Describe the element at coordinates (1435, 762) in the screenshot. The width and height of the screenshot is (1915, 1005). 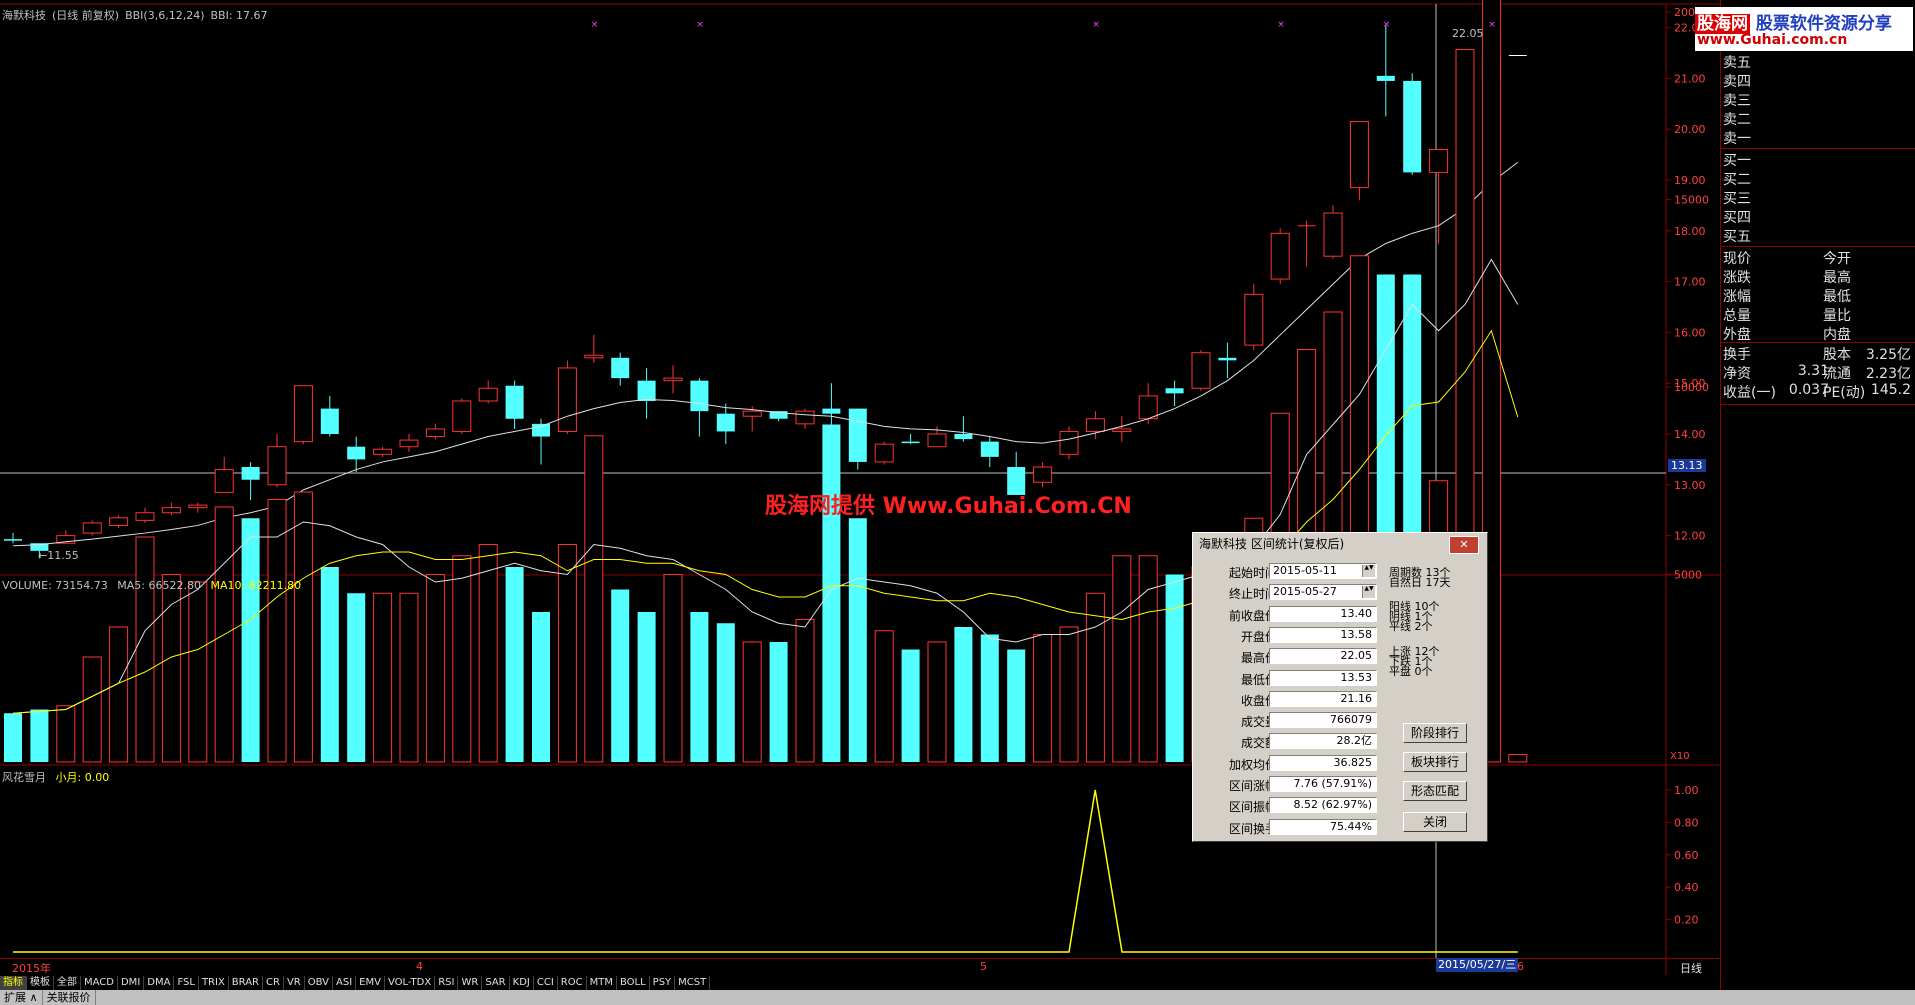
I see `sector-rank-button: 板块排行` at that location.